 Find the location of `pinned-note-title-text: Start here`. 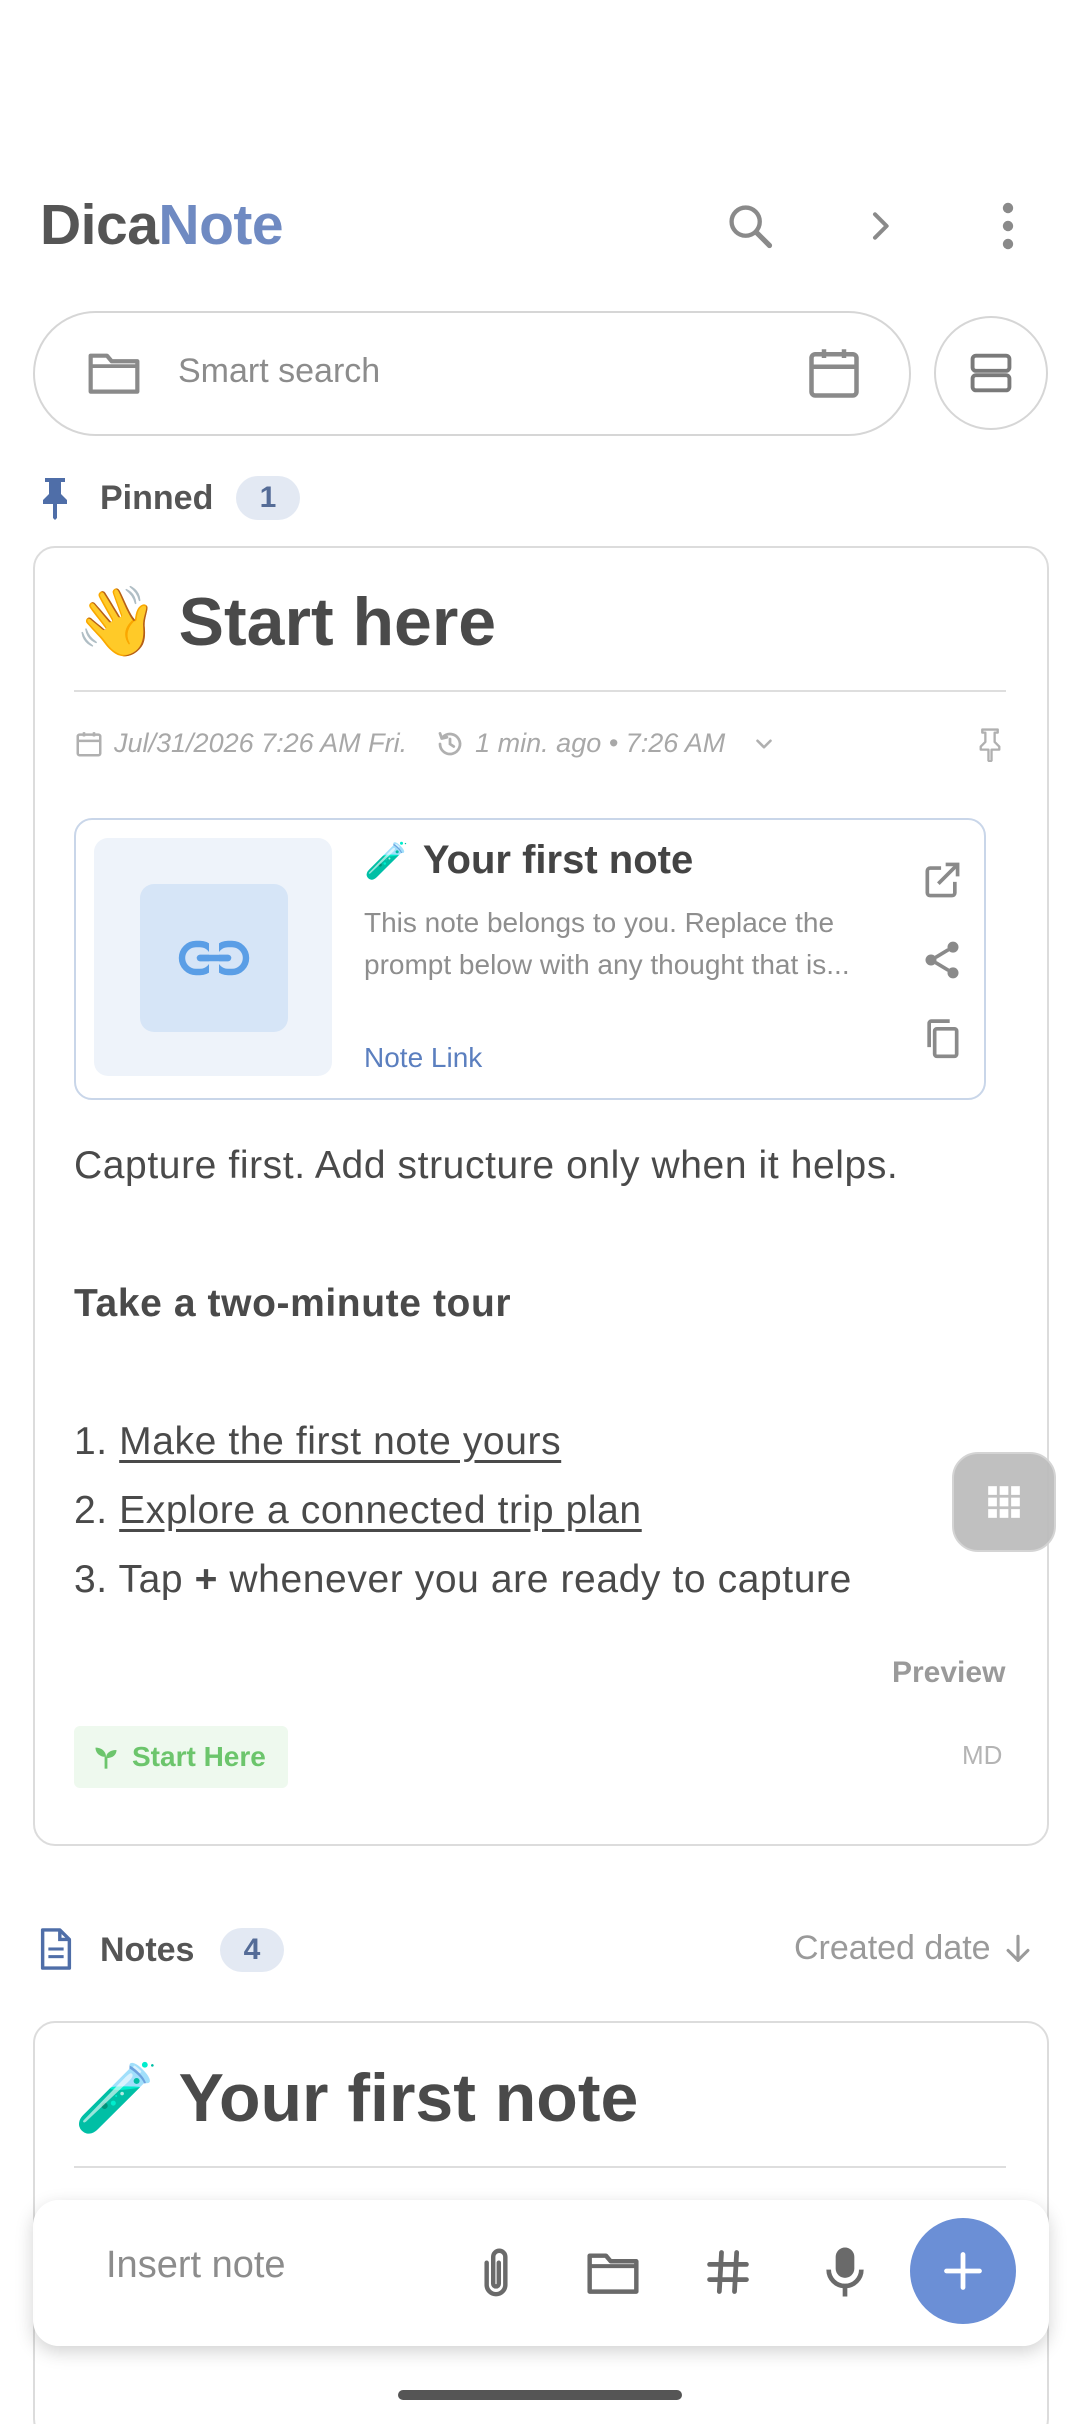

pinned-note-title-text: Start here is located at coordinates (337, 622).